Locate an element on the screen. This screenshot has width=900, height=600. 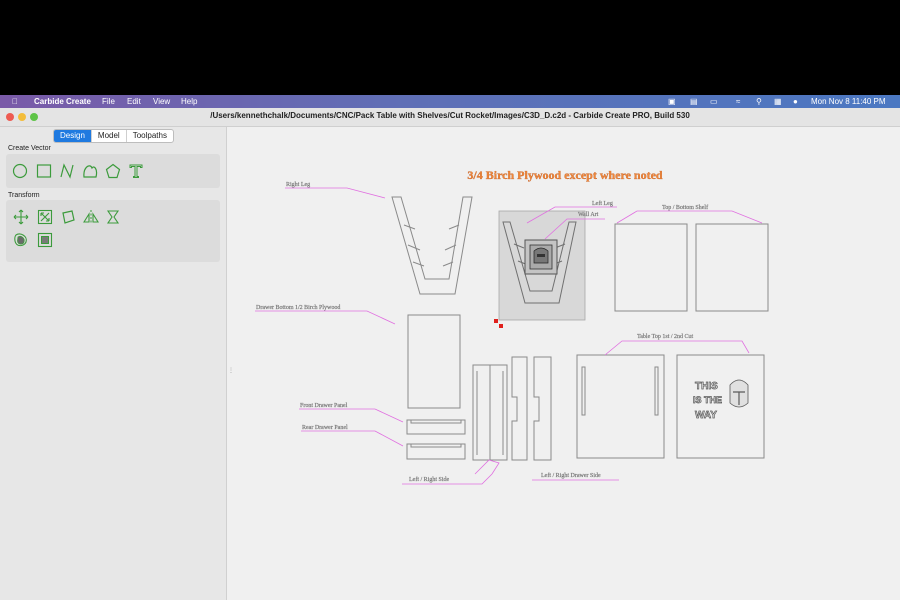
create-vector-heading: Create Vector is located at coordinates (29, 148).